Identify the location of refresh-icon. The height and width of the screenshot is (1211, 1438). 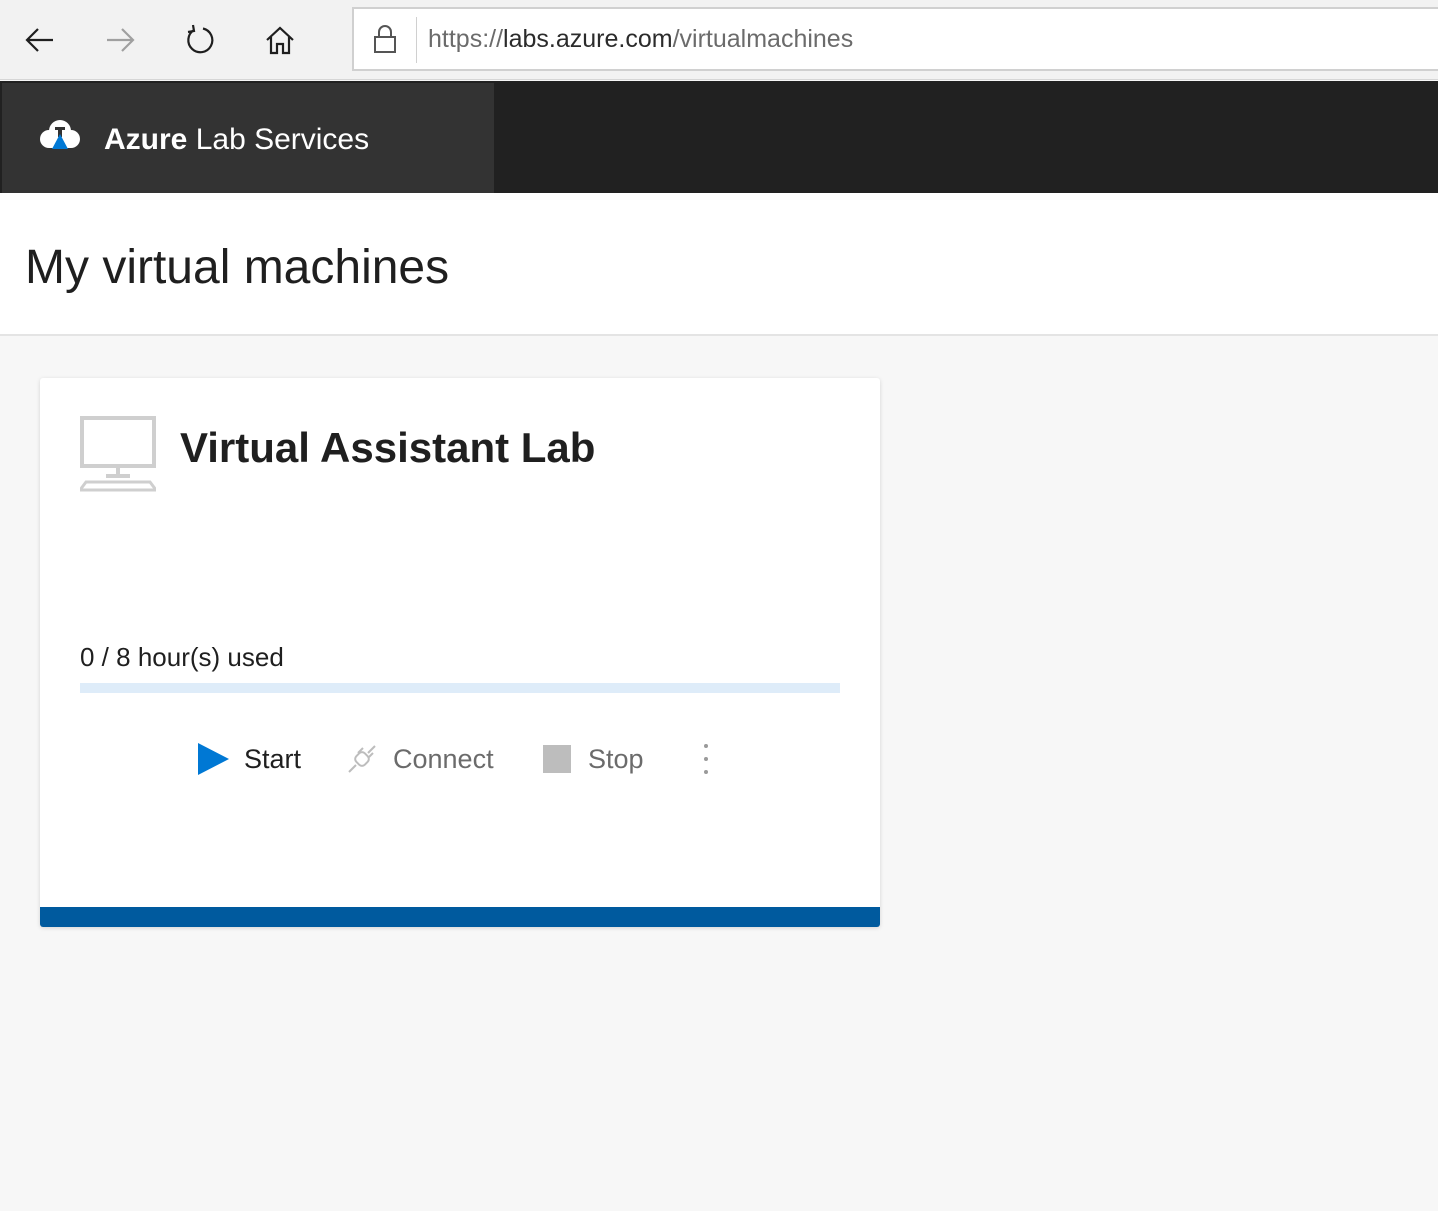
(200, 39).